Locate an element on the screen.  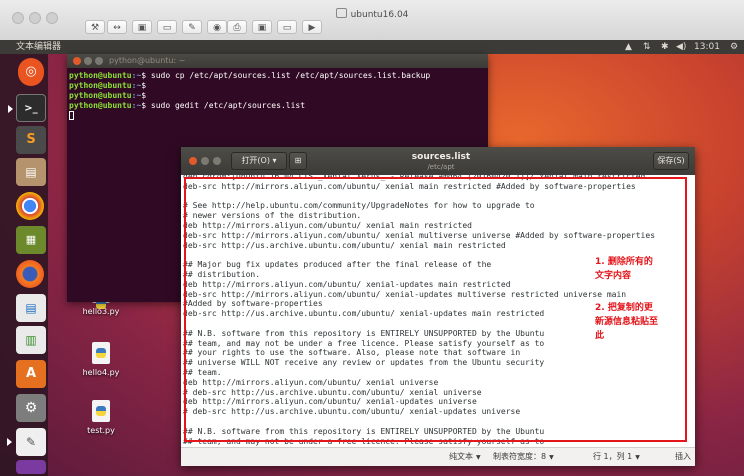
printer-icon: ⎙ is located at coordinates (237, 28).